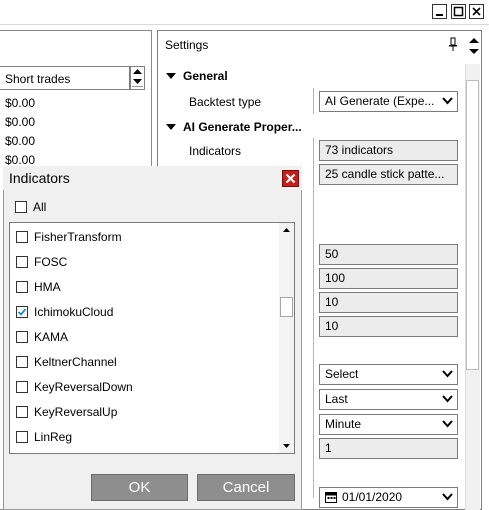 The image size is (489, 510). What do you see at coordinates (76, 412) in the screenshot?
I see `indicator-label: KeyReversalUp` at bounding box center [76, 412].